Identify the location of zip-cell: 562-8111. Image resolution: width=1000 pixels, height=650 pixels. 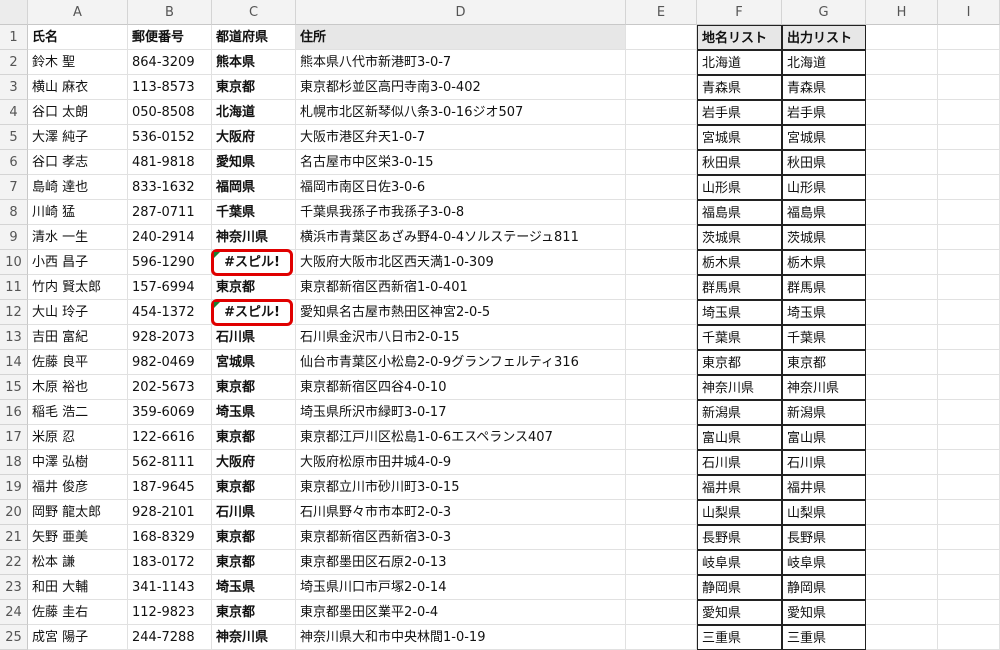
(170, 462).